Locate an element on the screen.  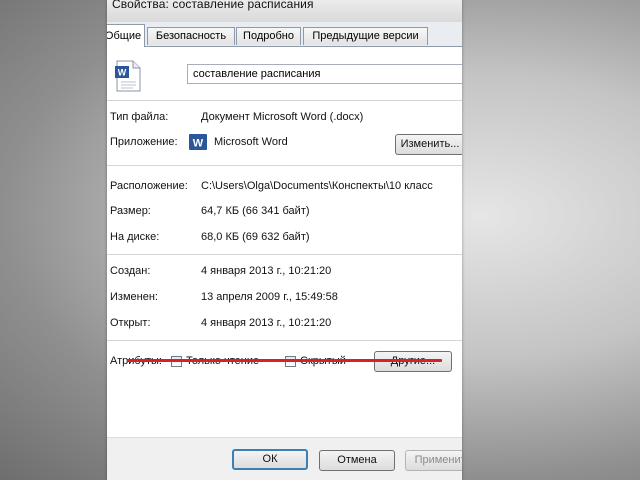
apply-button: Применить is located at coordinates (433, 460).